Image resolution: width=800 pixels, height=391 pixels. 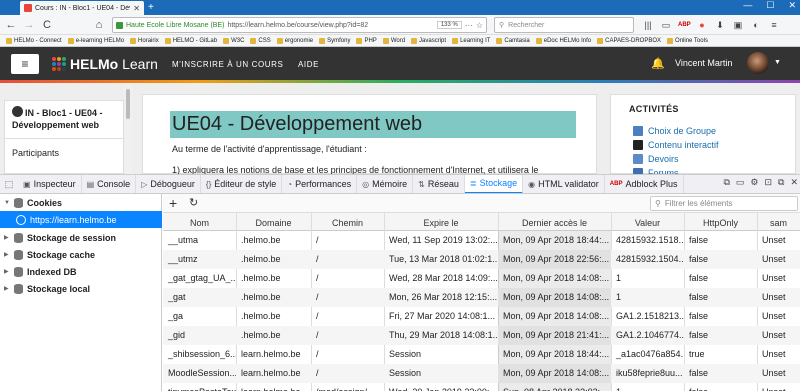 What do you see at coordinates (81, 219) in the screenshot?
I see `tree-item-selected: https://learn.helmo.be` at bounding box center [81, 219].